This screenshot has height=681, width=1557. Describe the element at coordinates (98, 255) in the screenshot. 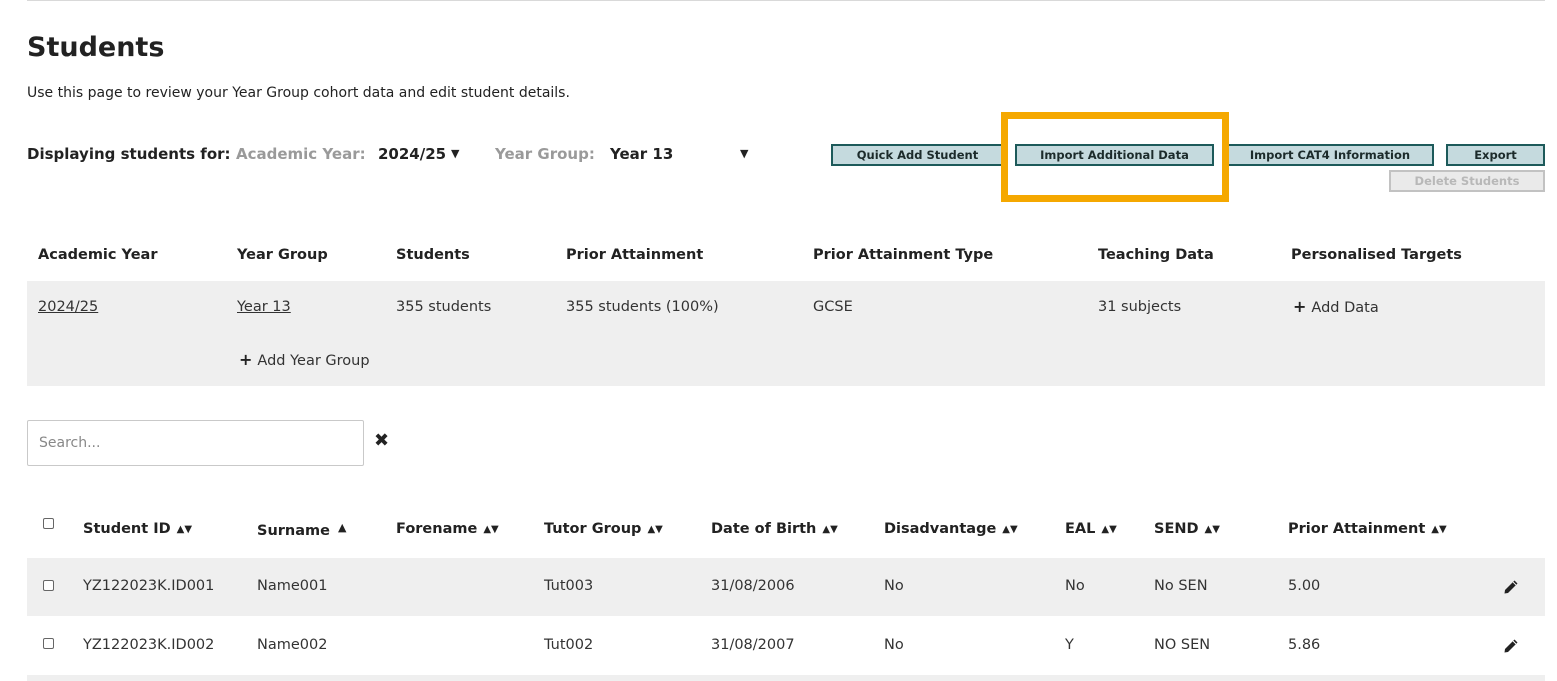

I see `summary-header-academic-year: Academic Year` at that location.